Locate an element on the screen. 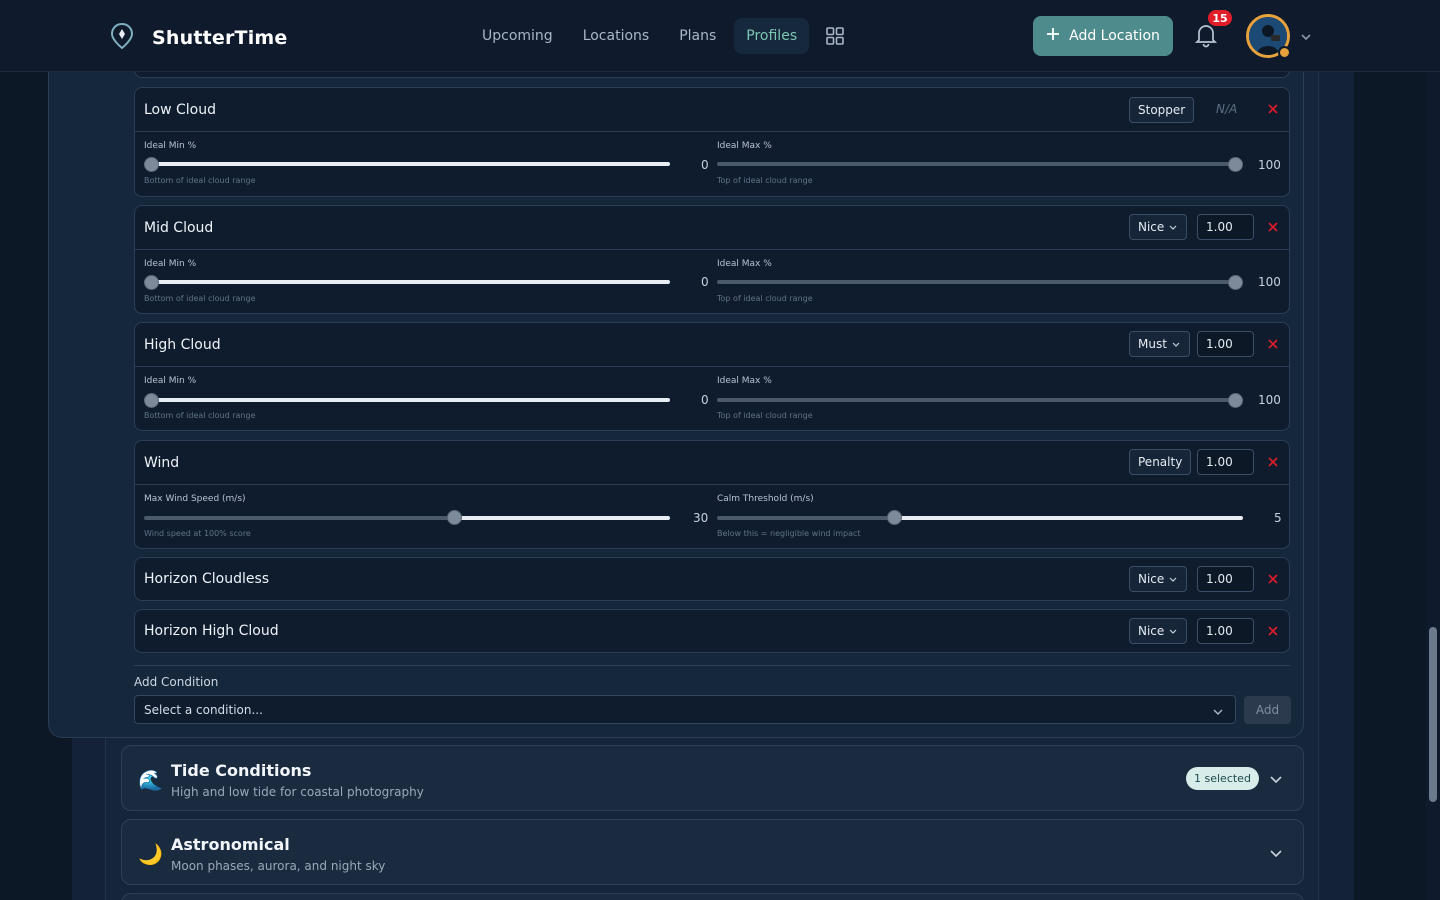 Image resolution: width=1440 pixels, height=900 pixels. nav-plans: Plans is located at coordinates (697, 36).